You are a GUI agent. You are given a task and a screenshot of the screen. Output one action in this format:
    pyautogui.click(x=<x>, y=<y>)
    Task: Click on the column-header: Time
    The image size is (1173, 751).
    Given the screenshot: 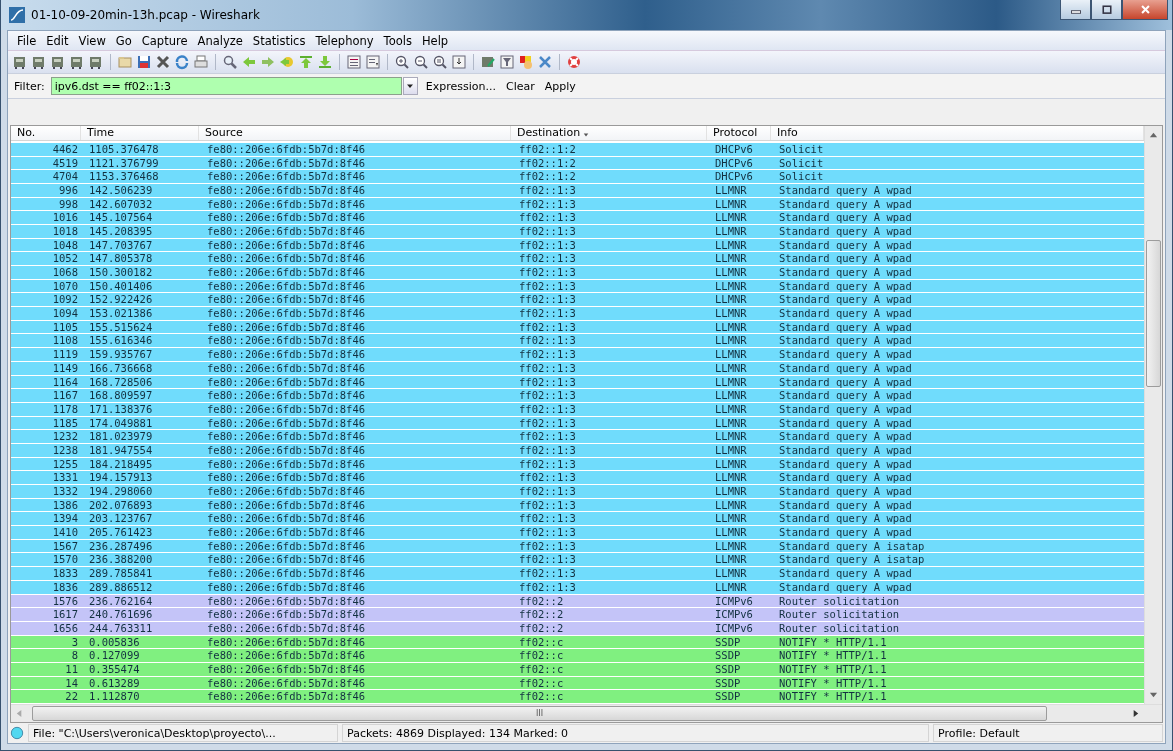 What is the action you would take?
    pyautogui.click(x=140, y=133)
    